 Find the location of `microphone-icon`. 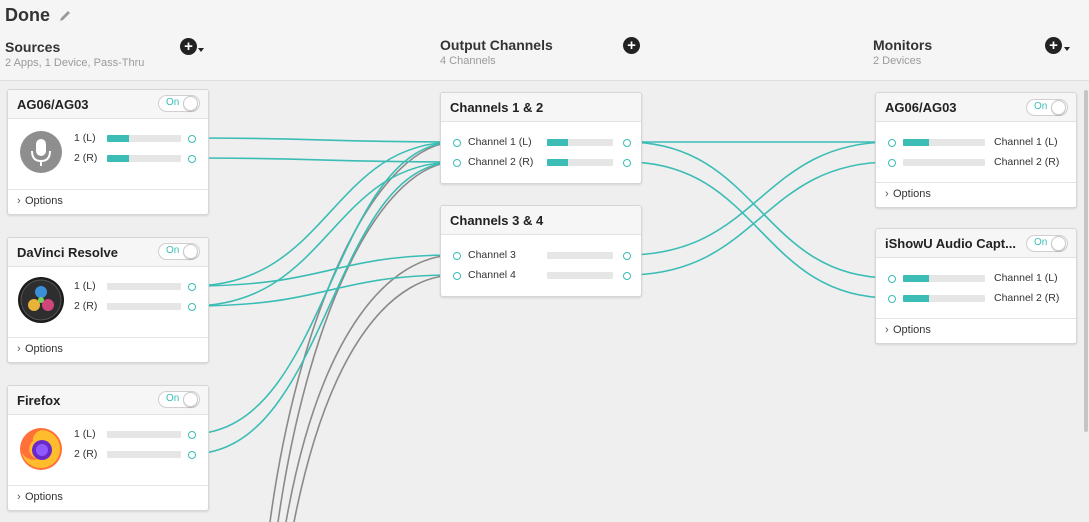

microphone-icon is located at coordinates (41, 152).